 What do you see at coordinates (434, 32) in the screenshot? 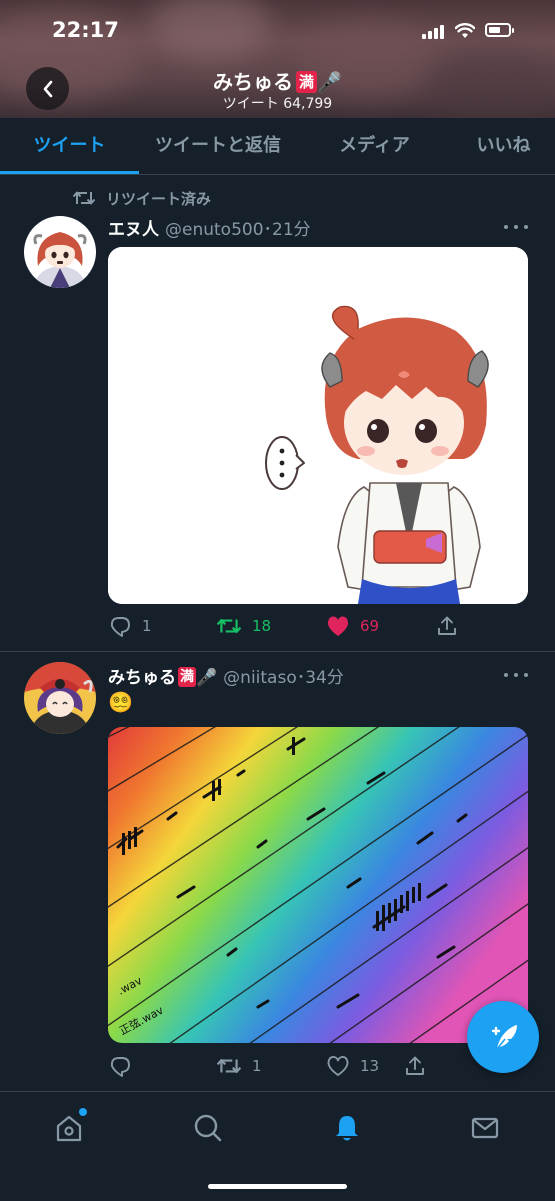
I see `signal-icon` at bounding box center [434, 32].